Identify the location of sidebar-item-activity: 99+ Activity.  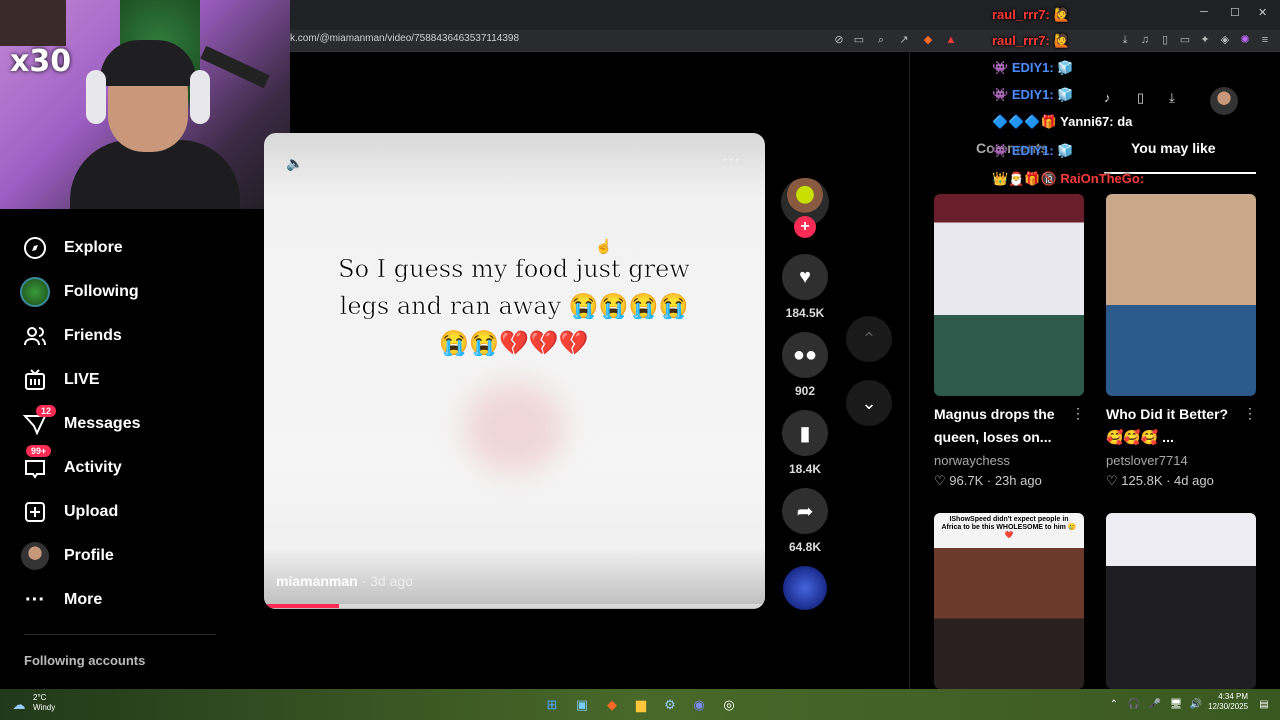
(71, 465).